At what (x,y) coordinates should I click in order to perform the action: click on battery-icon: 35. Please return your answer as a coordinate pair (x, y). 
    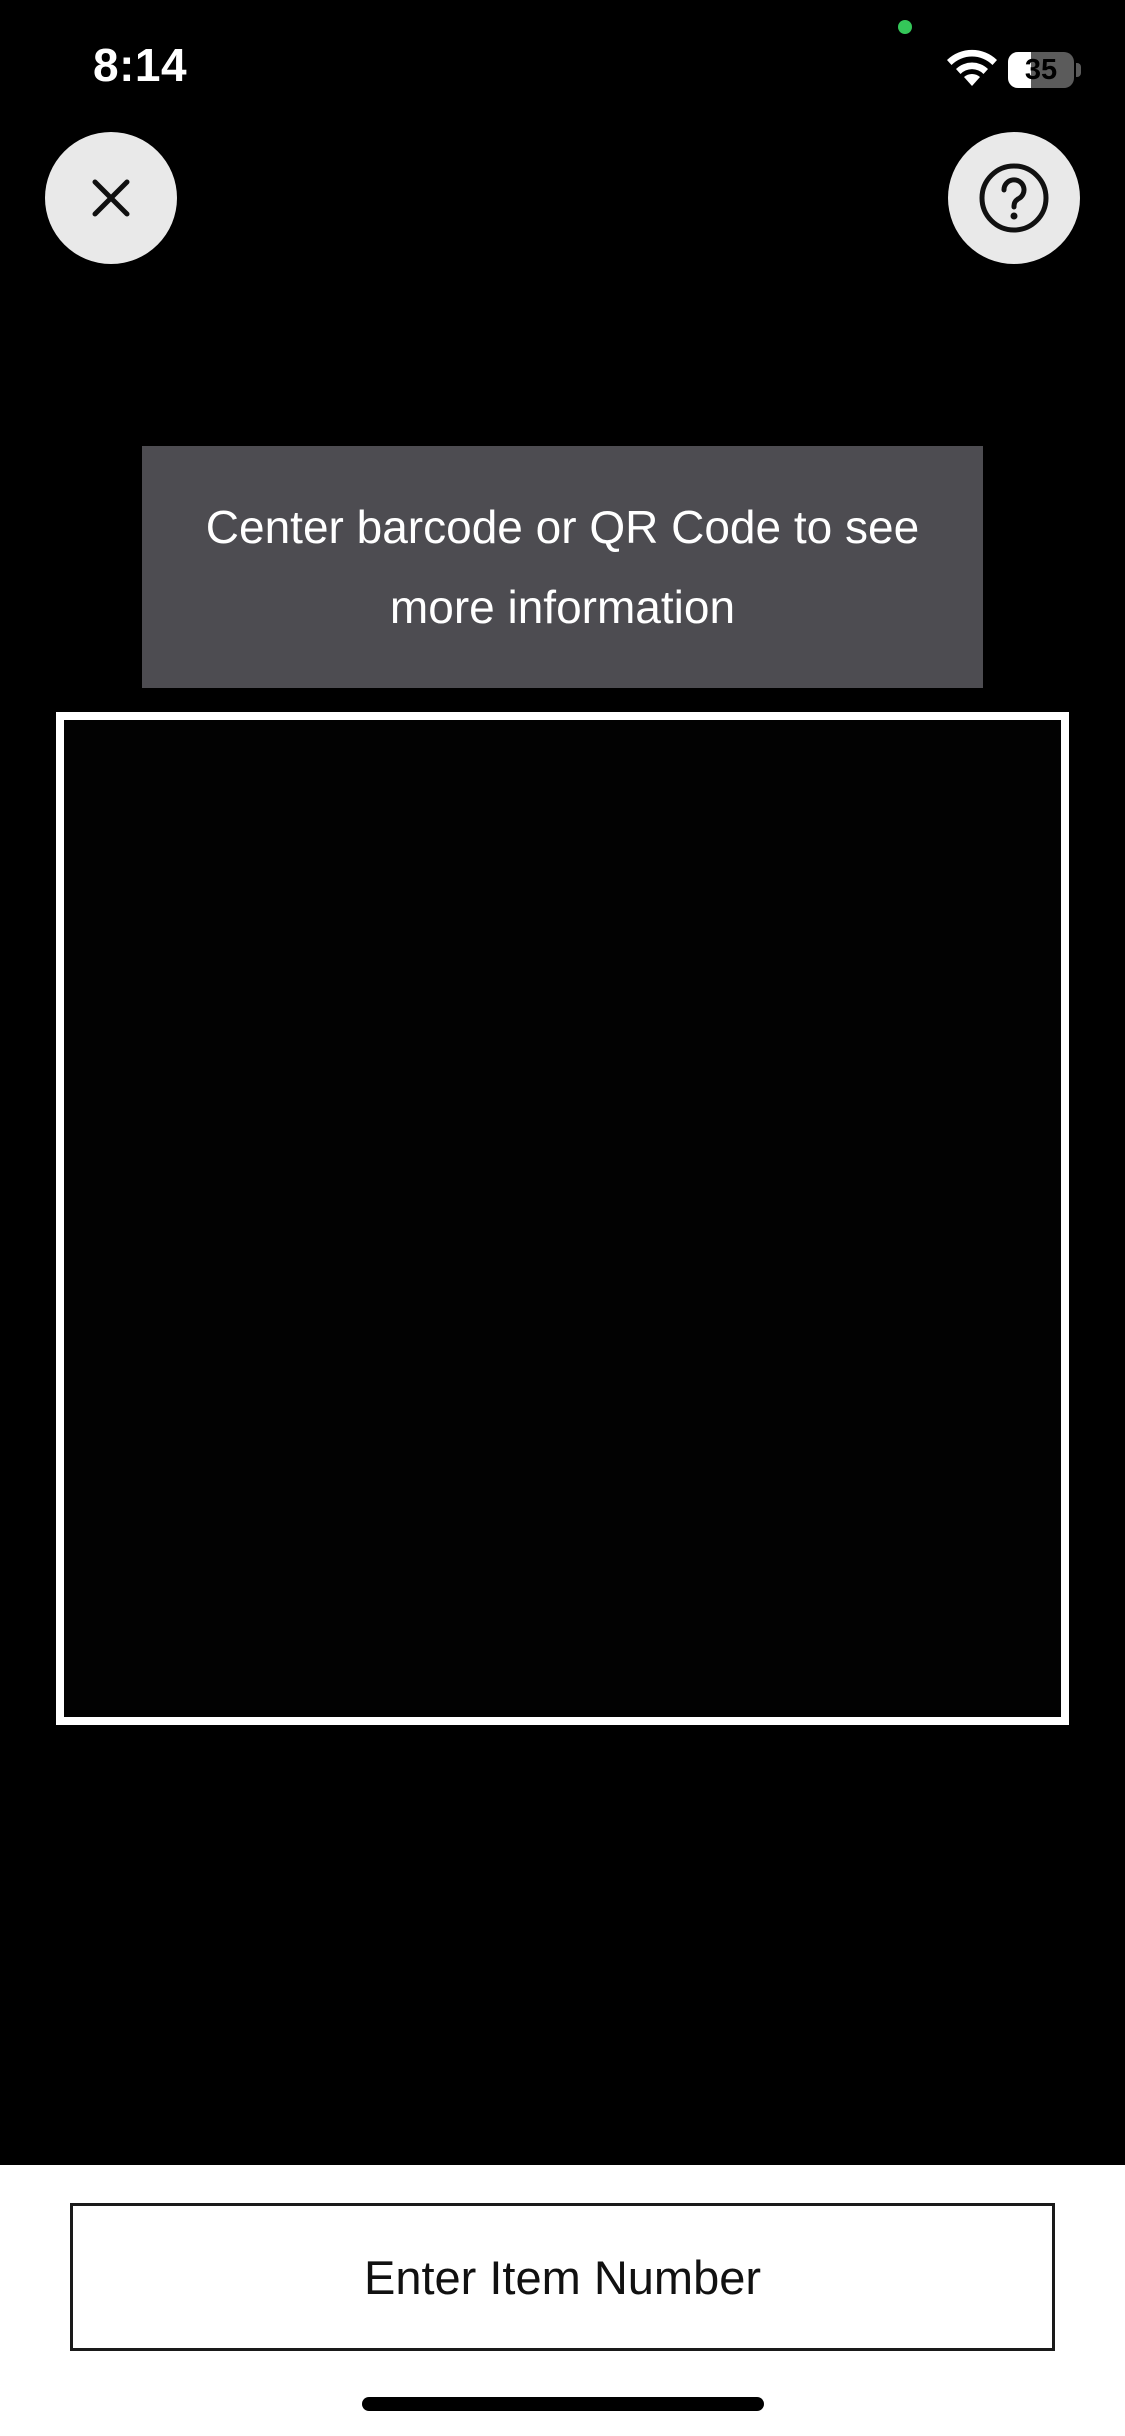
    Looking at the image, I should click on (1045, 70).